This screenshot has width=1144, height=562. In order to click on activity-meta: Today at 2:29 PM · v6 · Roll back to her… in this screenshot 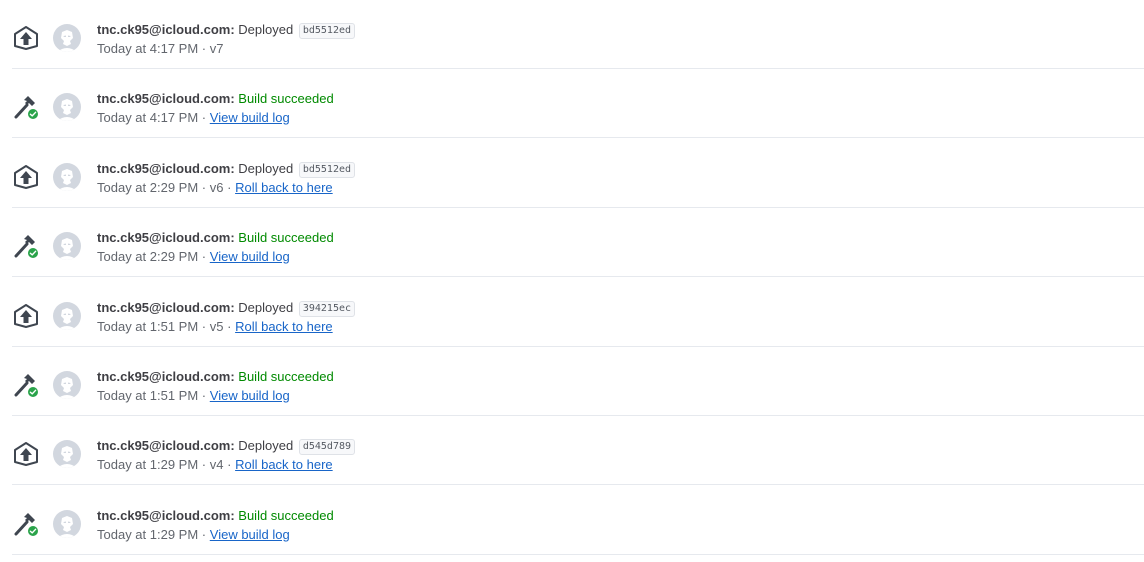, I will do `click(215, 187)`.